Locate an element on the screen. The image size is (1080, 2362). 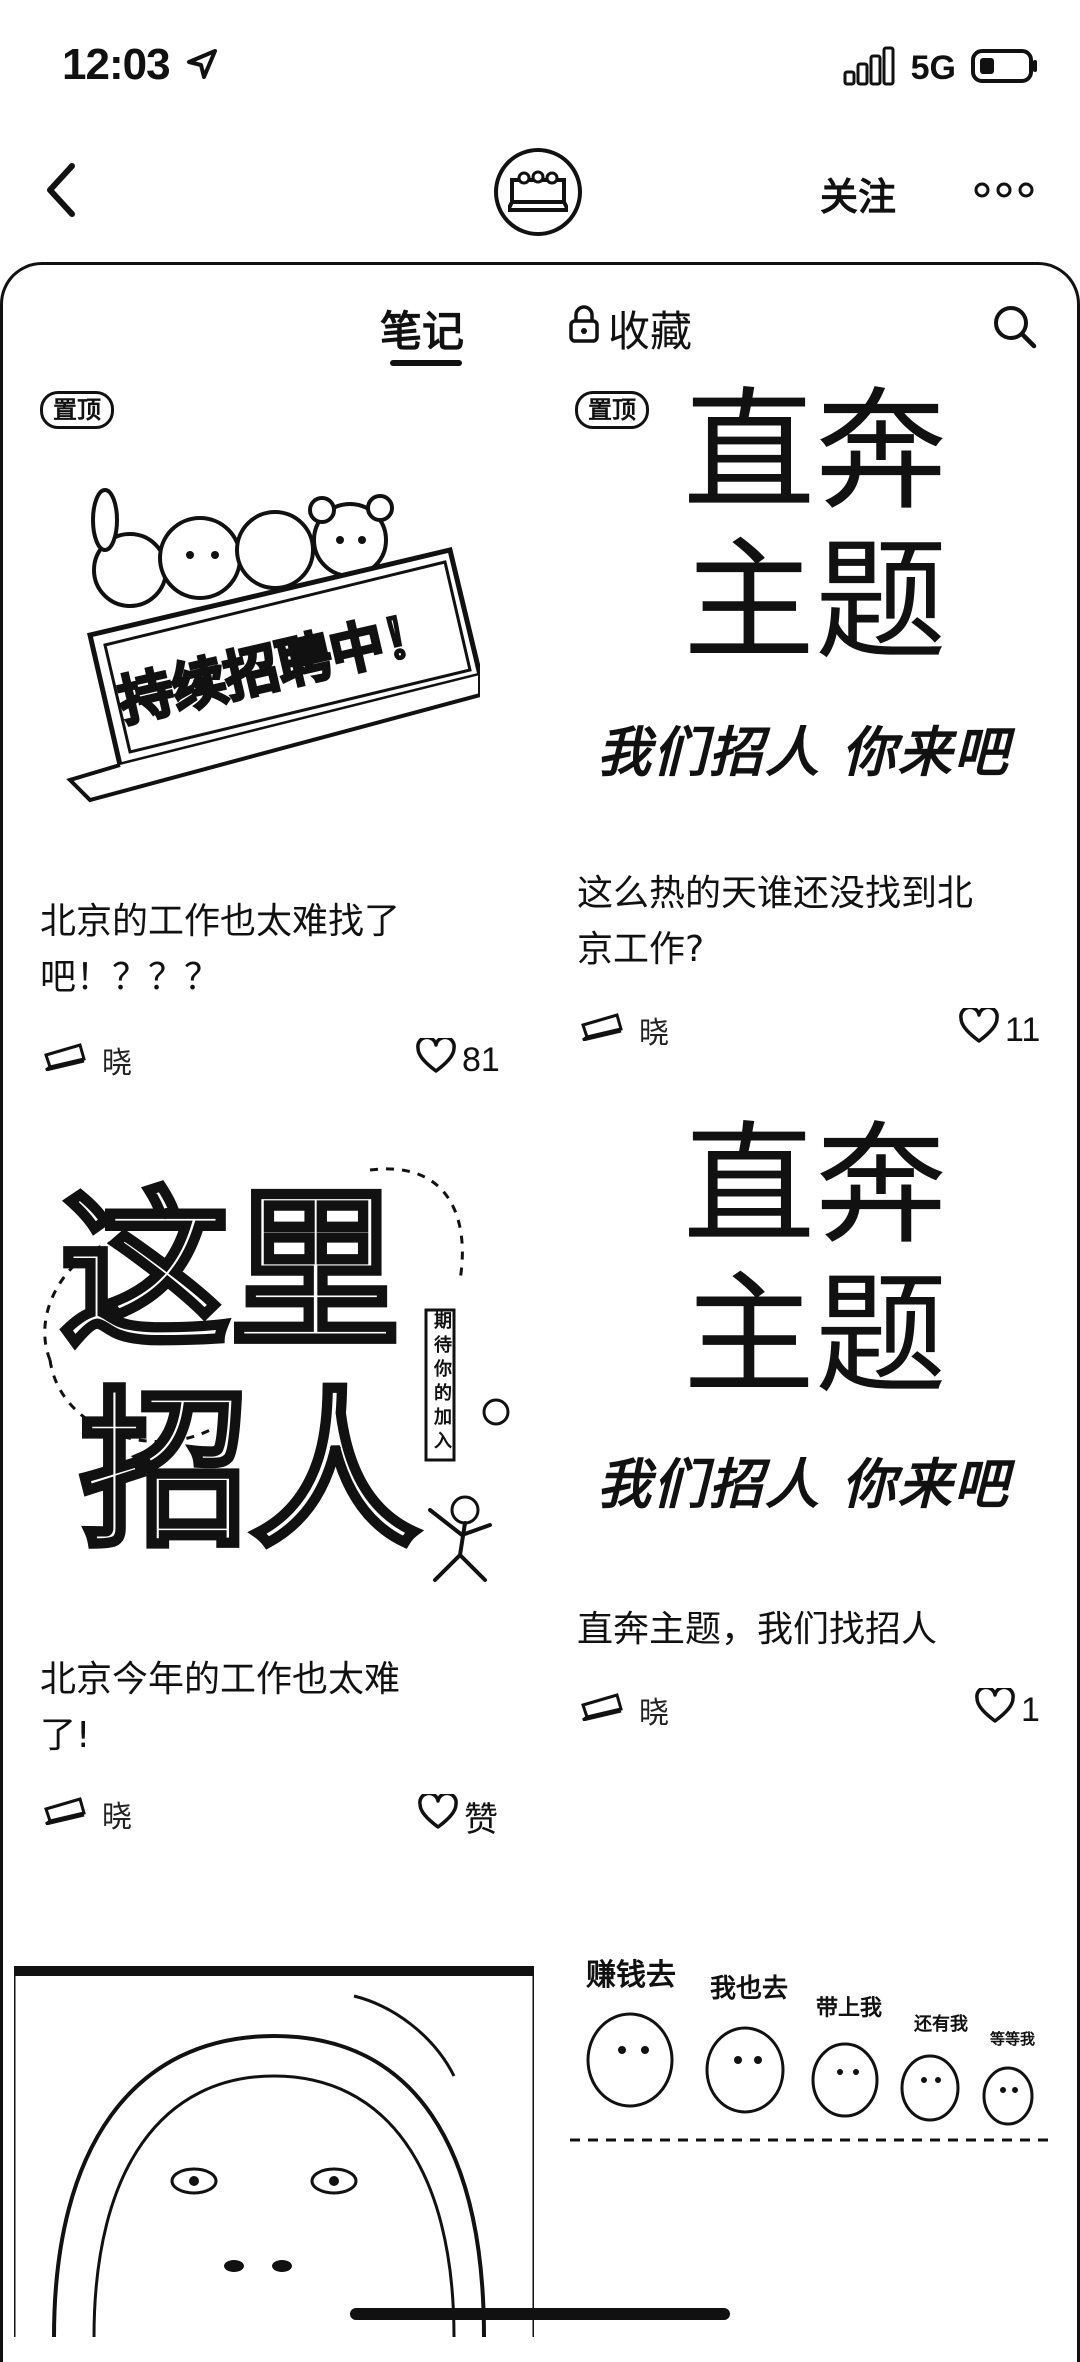
chick-label: 我也去 is located at coordinates (749, 1989).